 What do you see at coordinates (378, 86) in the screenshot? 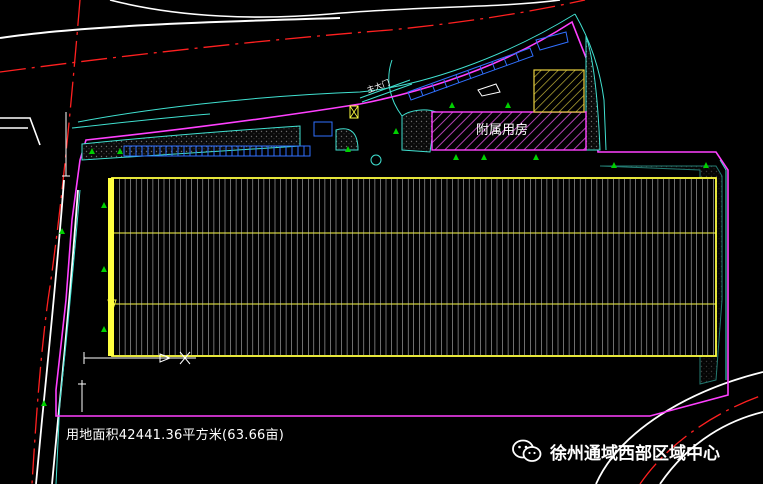
I see `entrance-label: 主大门` at bounding box center [378, 86].